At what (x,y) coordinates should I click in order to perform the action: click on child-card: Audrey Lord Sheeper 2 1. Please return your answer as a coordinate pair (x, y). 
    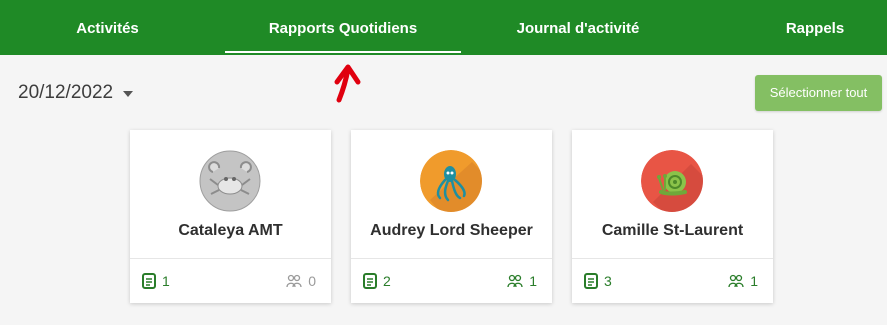
    Looking at the image, I should click on (451, 216).